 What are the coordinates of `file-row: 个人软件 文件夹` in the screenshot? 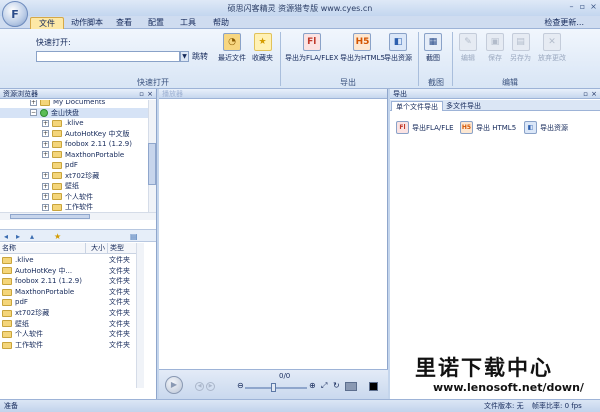 It's located at (68, 334).